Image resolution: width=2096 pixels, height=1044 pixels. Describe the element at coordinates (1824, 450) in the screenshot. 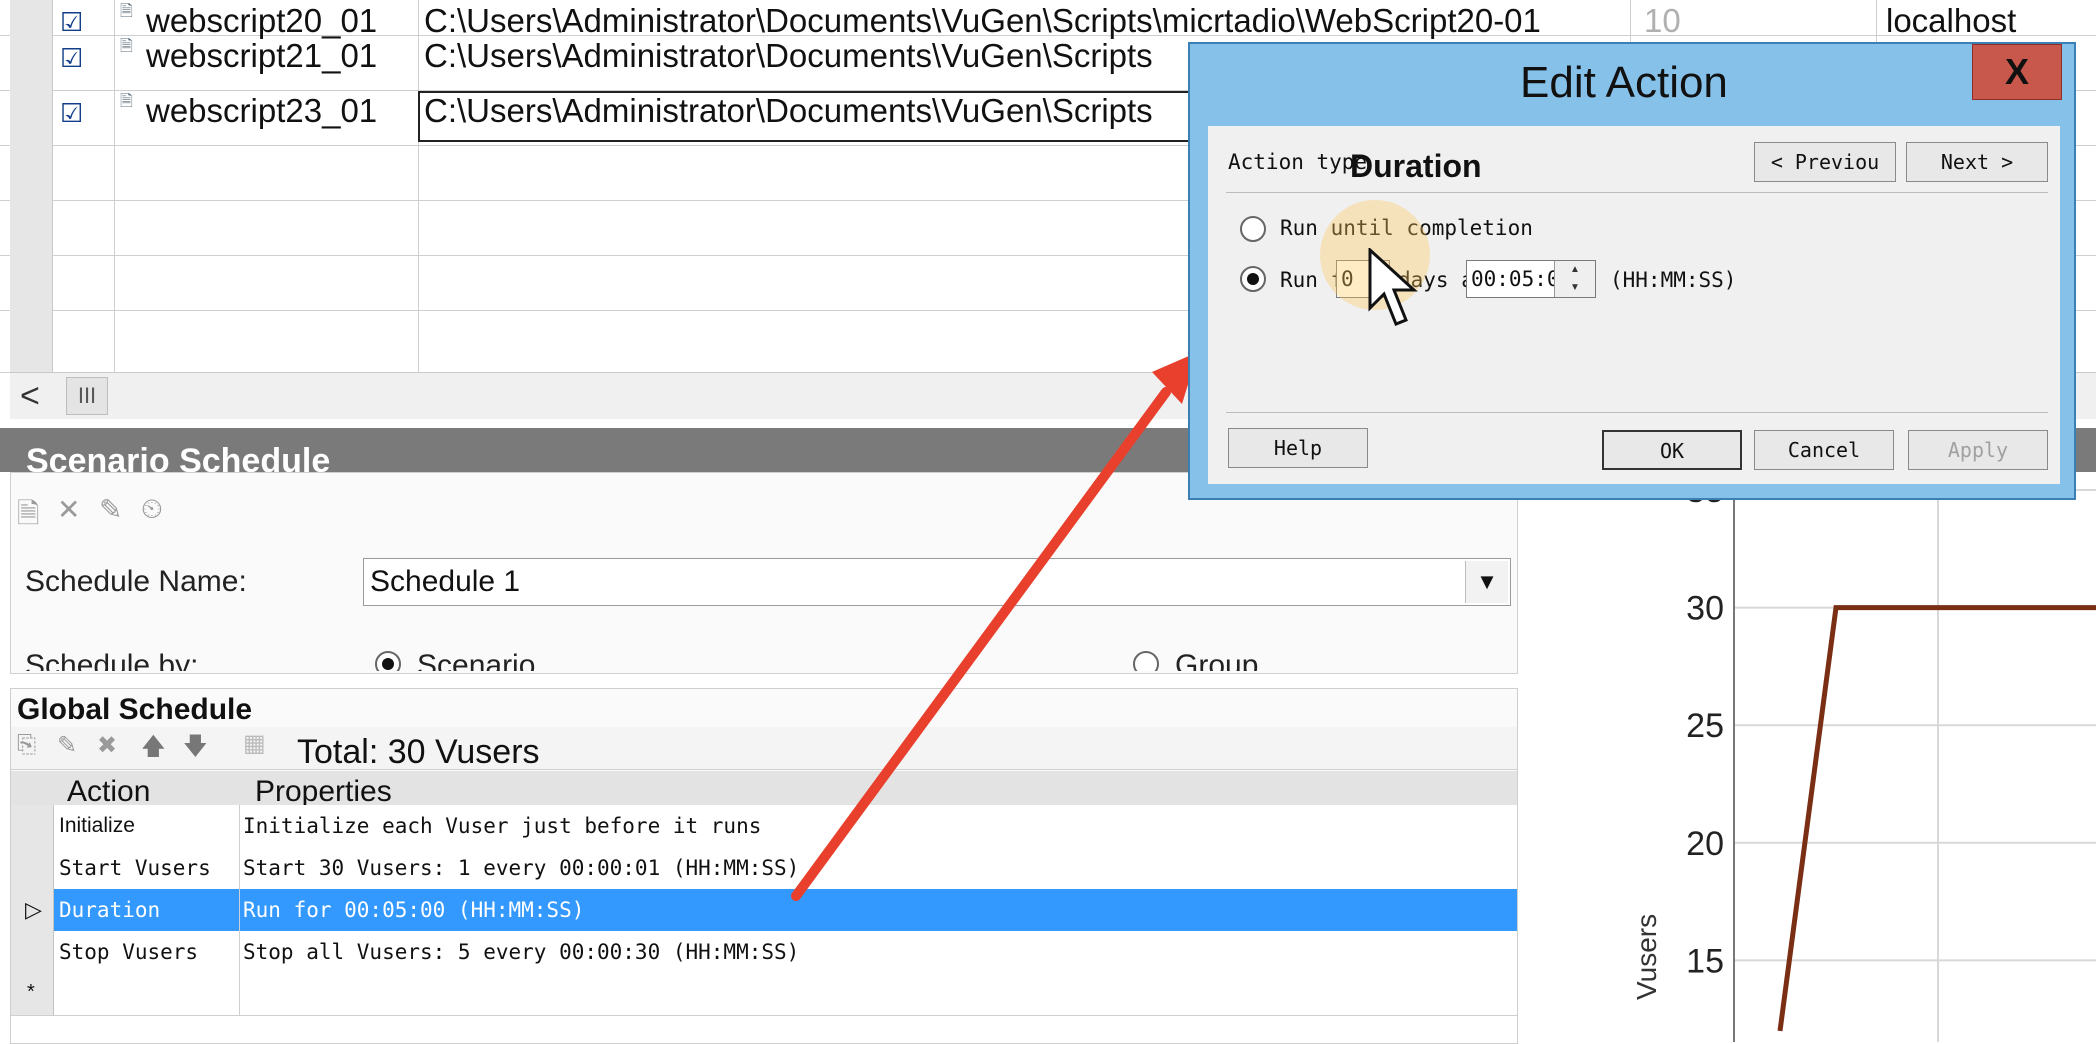

I see `cancel-button: Cancel` at that location.